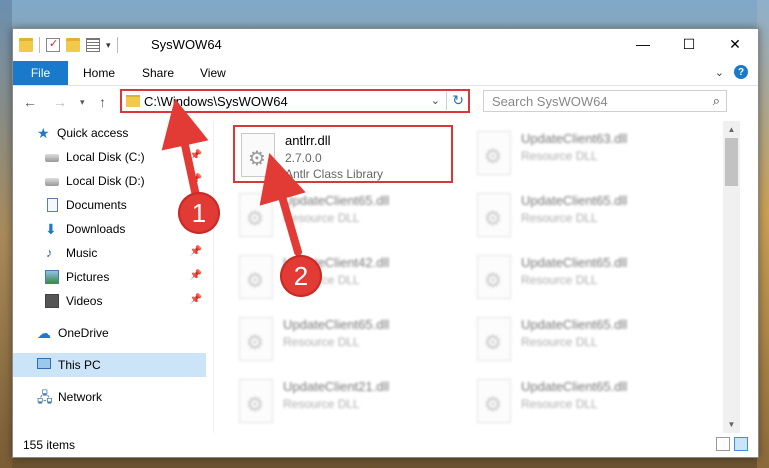  What do you see at coordinates (581, 154) in the screenshot?
I see `file-item: ⚙ UpdateClient63.dll Resource DLL` at bounding box center [581, 154].